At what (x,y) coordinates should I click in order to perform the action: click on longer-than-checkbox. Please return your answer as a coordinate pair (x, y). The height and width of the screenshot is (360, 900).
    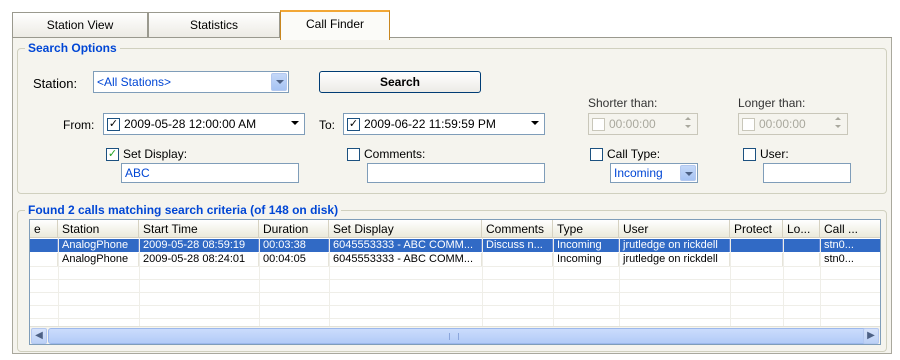
    Looking at the image, I should click on (748, 125).